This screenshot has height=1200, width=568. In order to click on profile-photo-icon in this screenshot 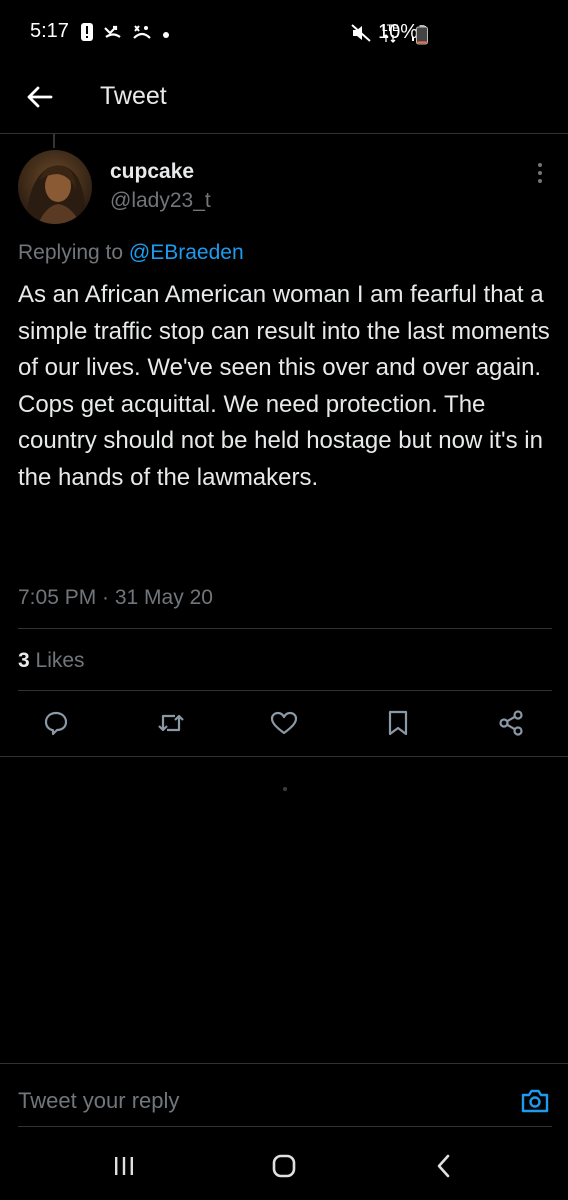, I will do `click(55, 187)`.